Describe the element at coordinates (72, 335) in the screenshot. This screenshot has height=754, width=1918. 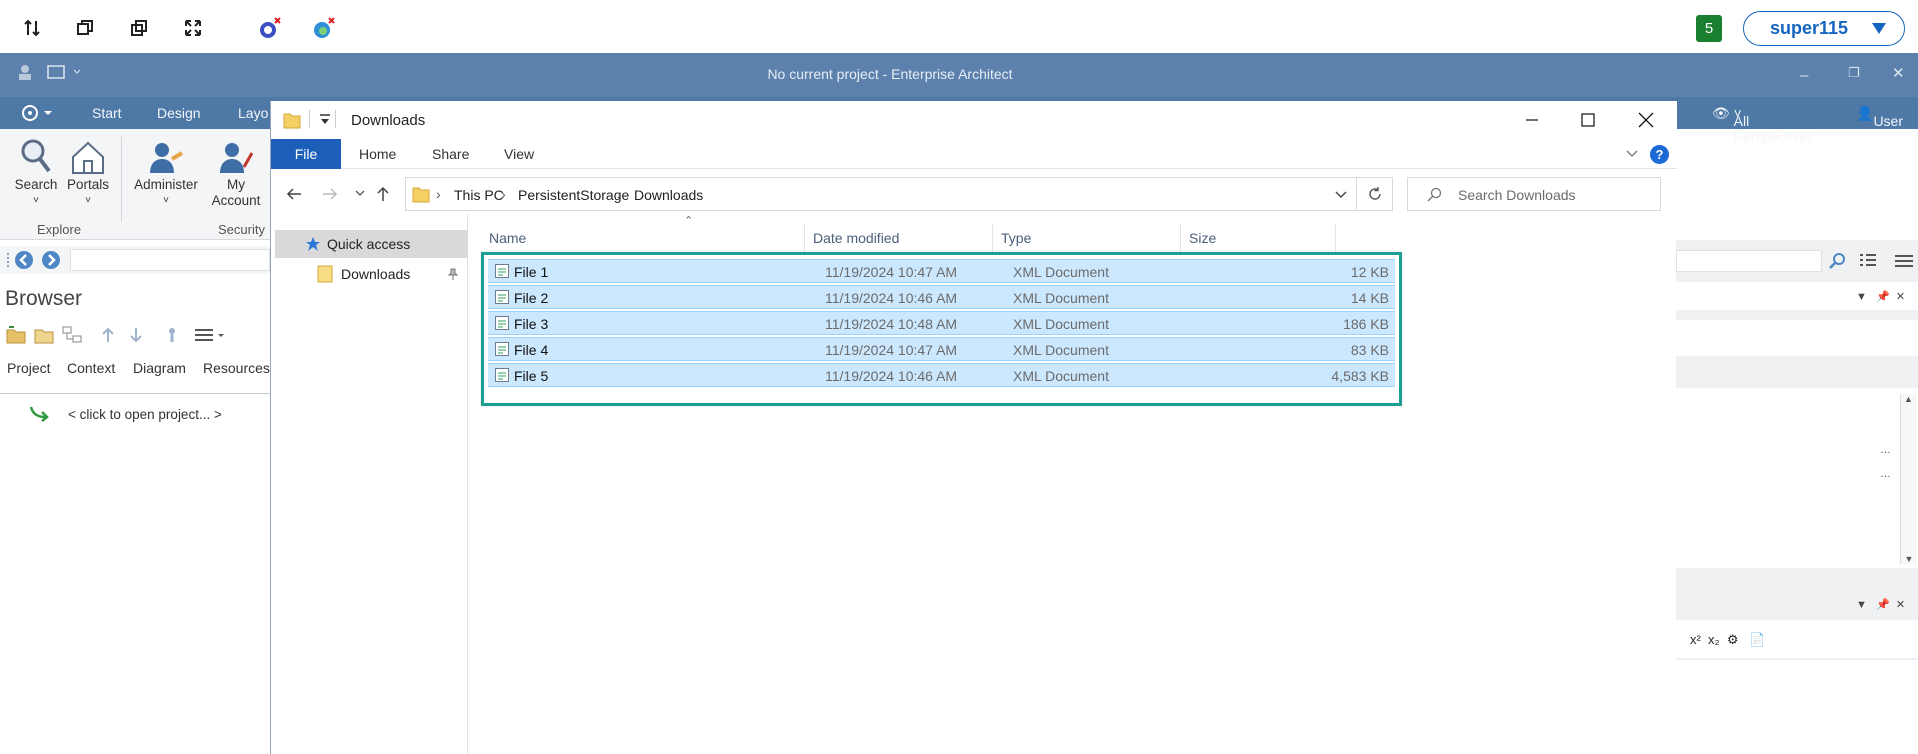
I see `hierarchy-icon` at that location.